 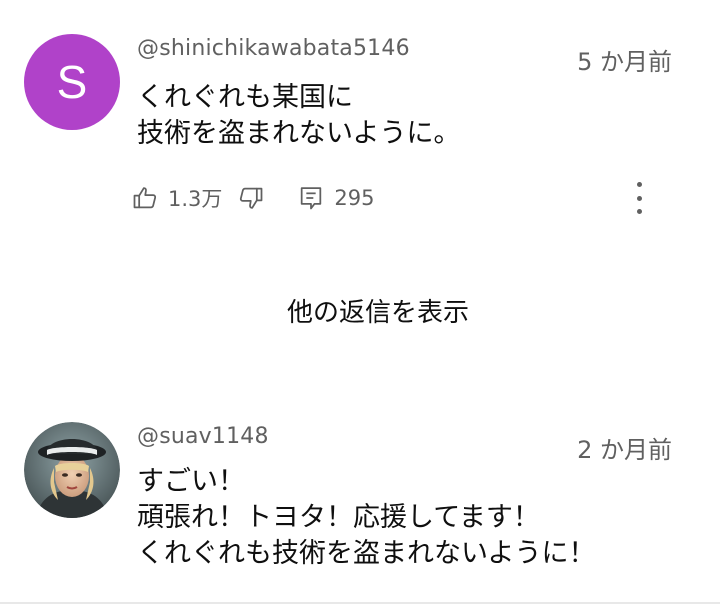 I want to click on comment-icon, so click(x=311, y=198).